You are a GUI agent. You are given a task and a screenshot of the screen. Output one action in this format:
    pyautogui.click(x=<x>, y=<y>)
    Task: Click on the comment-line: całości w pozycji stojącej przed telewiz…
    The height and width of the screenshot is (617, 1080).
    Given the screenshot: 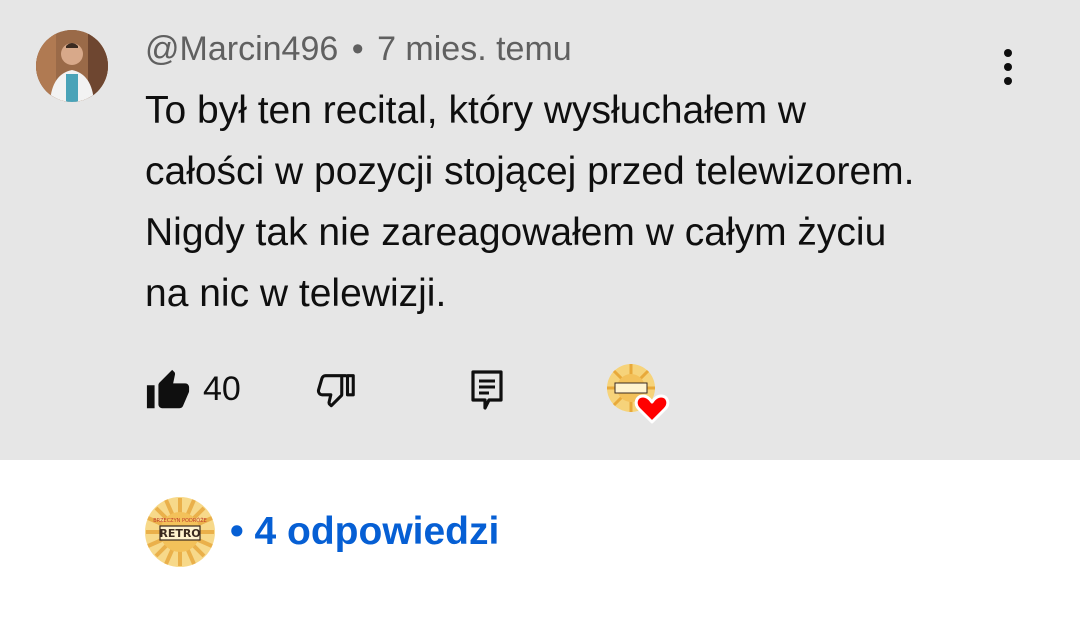 What is the action you would take?
    pyautogui.click(x=530, y=171)
    